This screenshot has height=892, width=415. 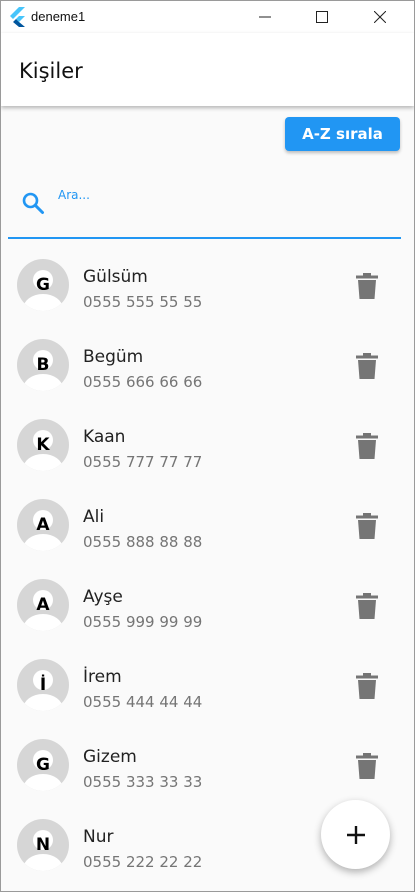 What do you see at coordinates (110, 757) in the screenshot?
I see `contact-name: Gizem` at bounding box center [110, 757].